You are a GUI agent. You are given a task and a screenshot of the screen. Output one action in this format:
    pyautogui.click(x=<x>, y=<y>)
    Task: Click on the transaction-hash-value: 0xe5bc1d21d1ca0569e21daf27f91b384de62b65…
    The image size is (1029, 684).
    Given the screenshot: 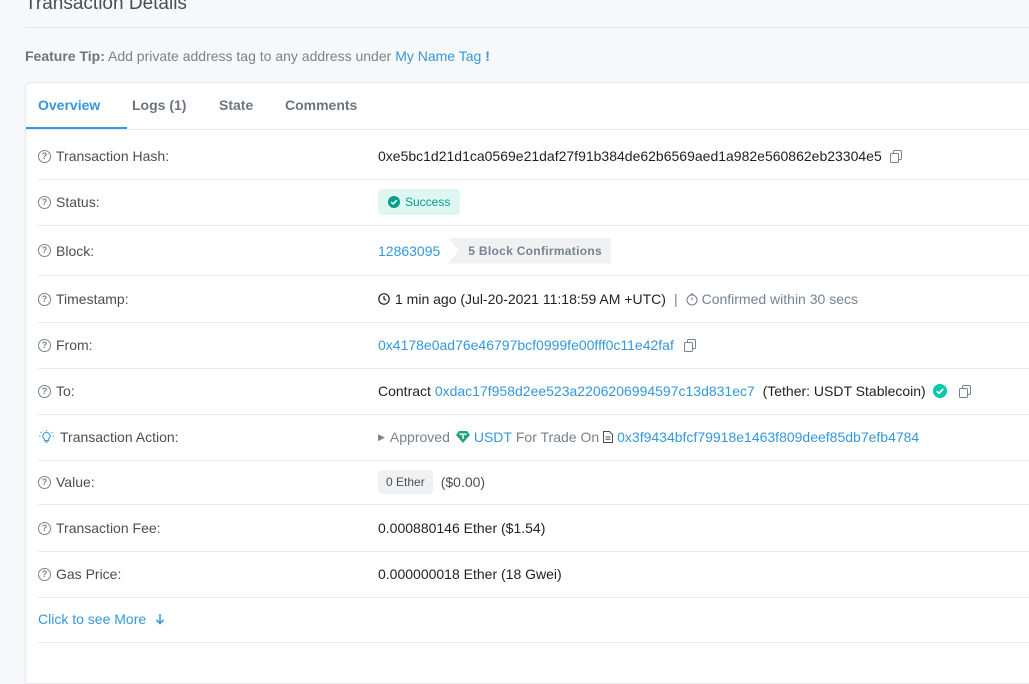 What is the action you would take?
    pyautogui.click(x=630, y=156)
    